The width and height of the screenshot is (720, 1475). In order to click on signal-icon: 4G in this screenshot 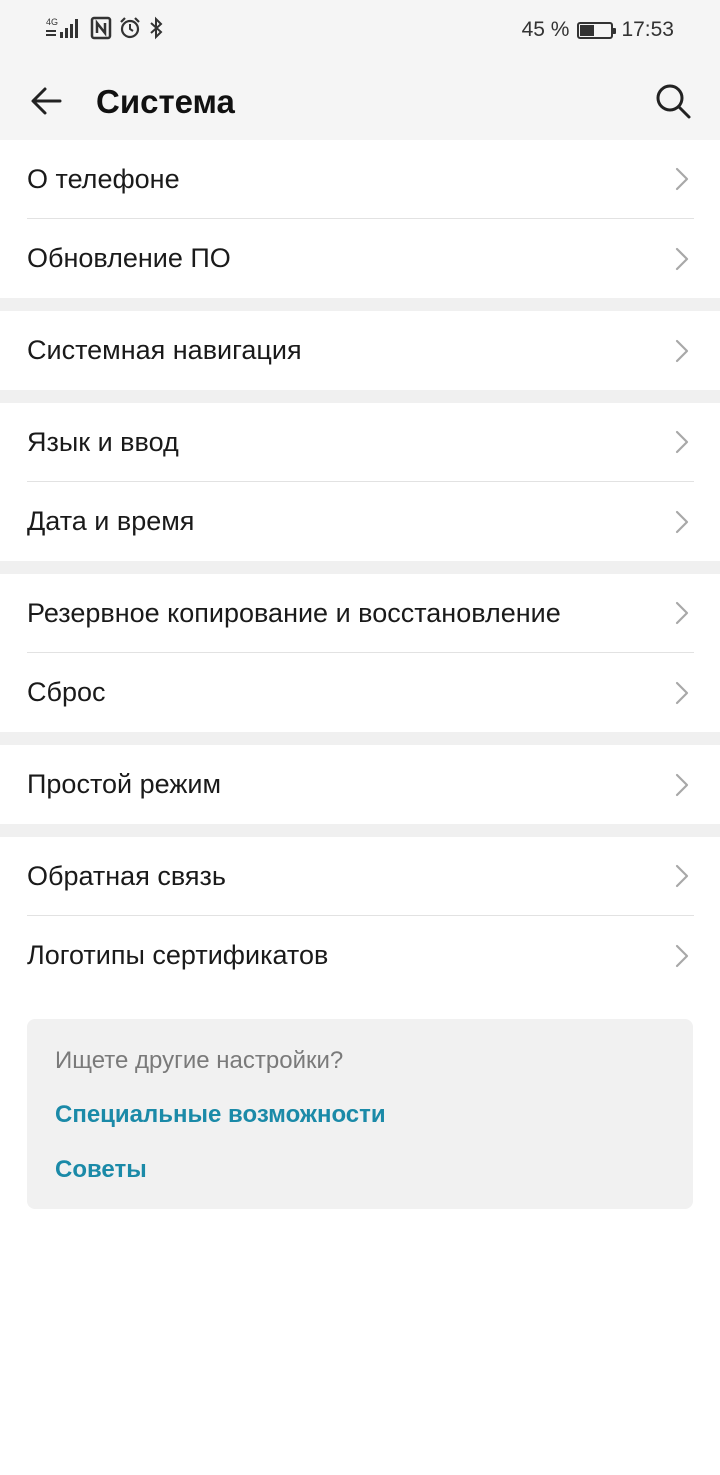, I will do `click(65, 30)`.